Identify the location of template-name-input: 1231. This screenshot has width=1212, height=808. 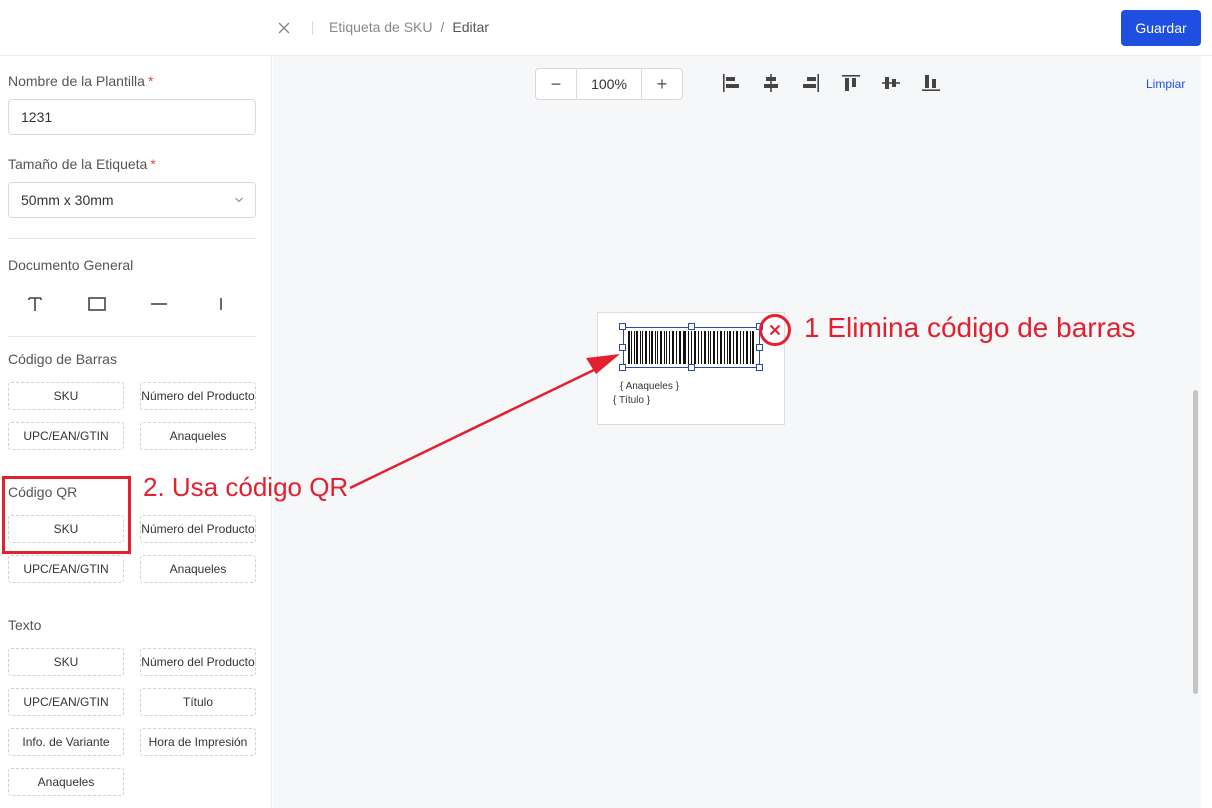
(132, 117).